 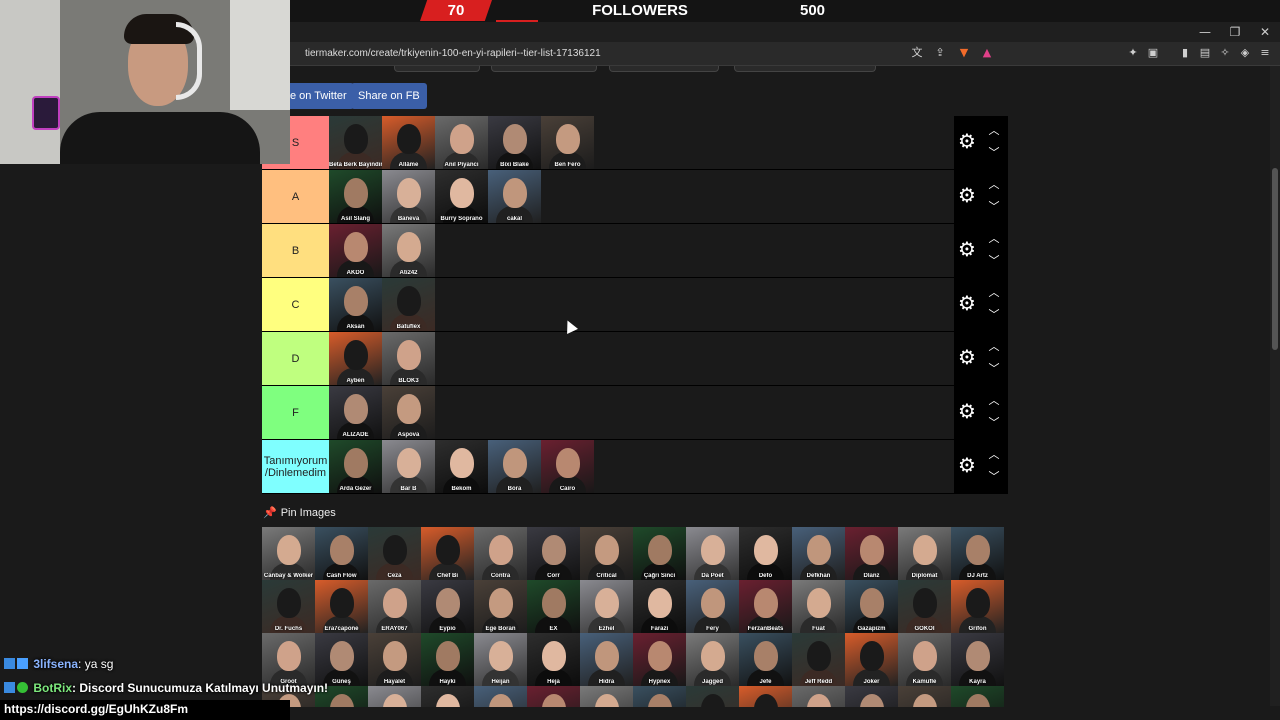 What do you see at coordinates (1225, 53) in the screenshot?
I see `leo-icon: ✧` at bounding box center [1225, 53].